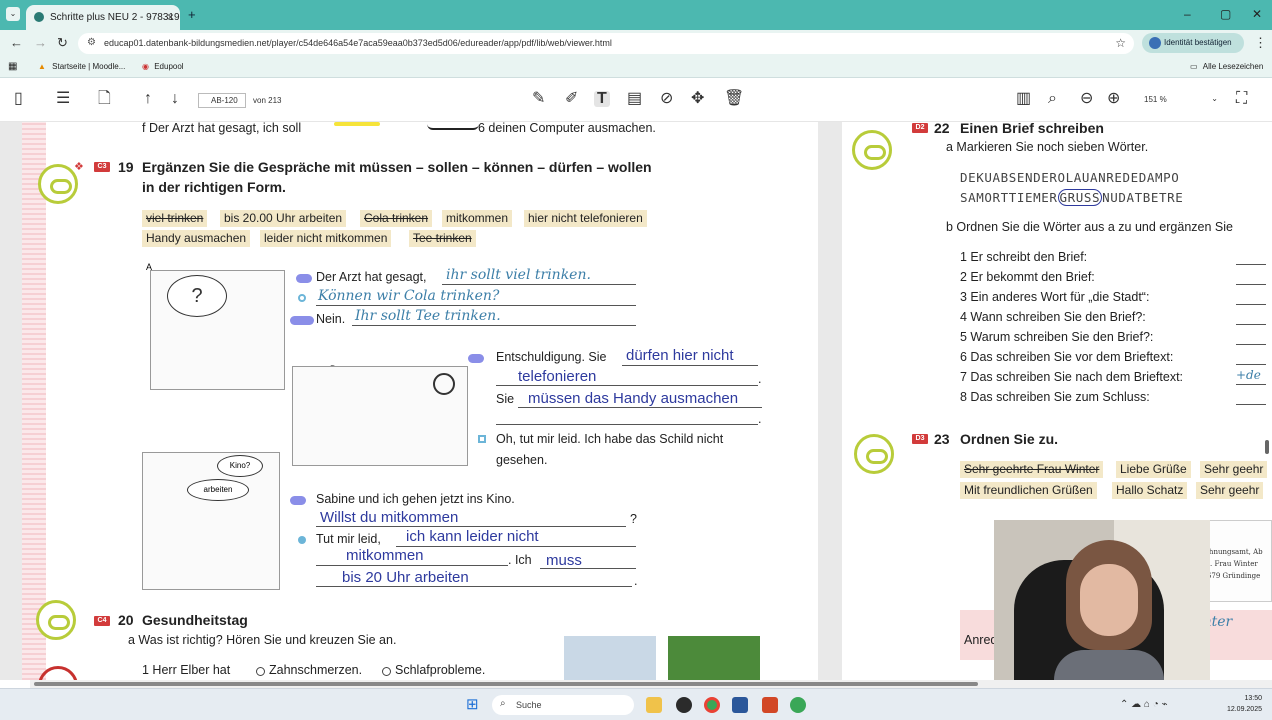  Describe the element at coordinates (211, 521) in the screenshot. I see `office-illustration: Kino? arbeiten` at that location.